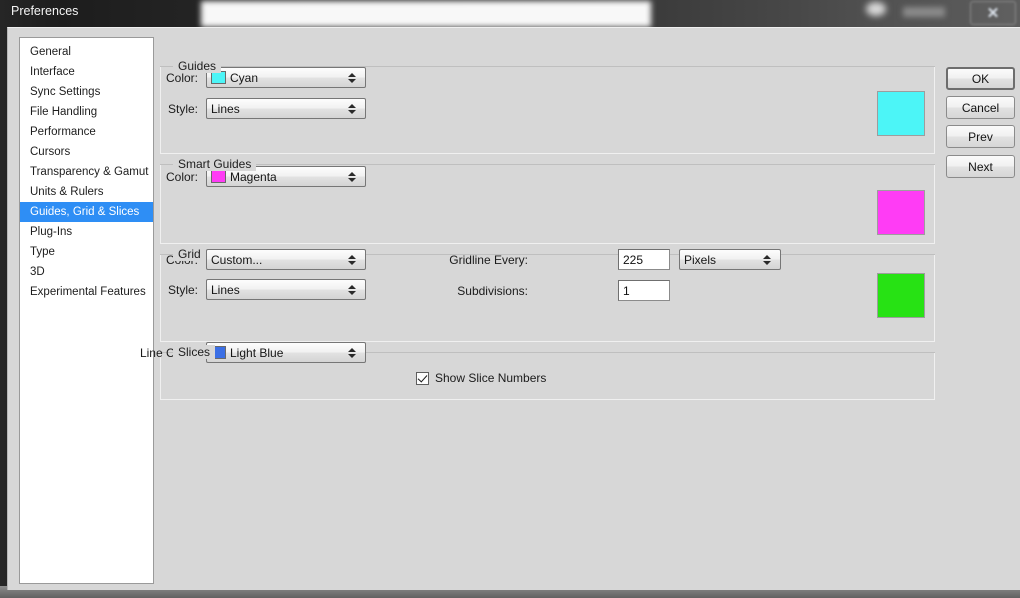  Describe the element at coordinates (492, 291) in the screenshot. I see `subdivisions-label: Subdivisions:` at that location.